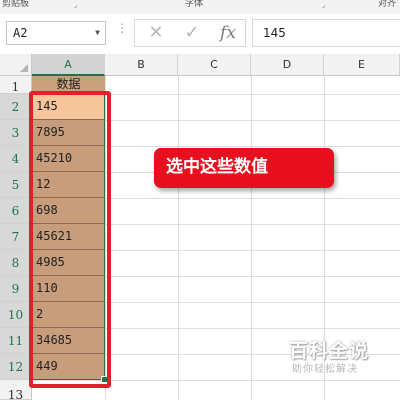 The height and width of the screenshot is (410, 400). What do you see at coordinates (16, 367) in the screenshot?
I see `row-header-12: 12` at bounding box center [16, 367].